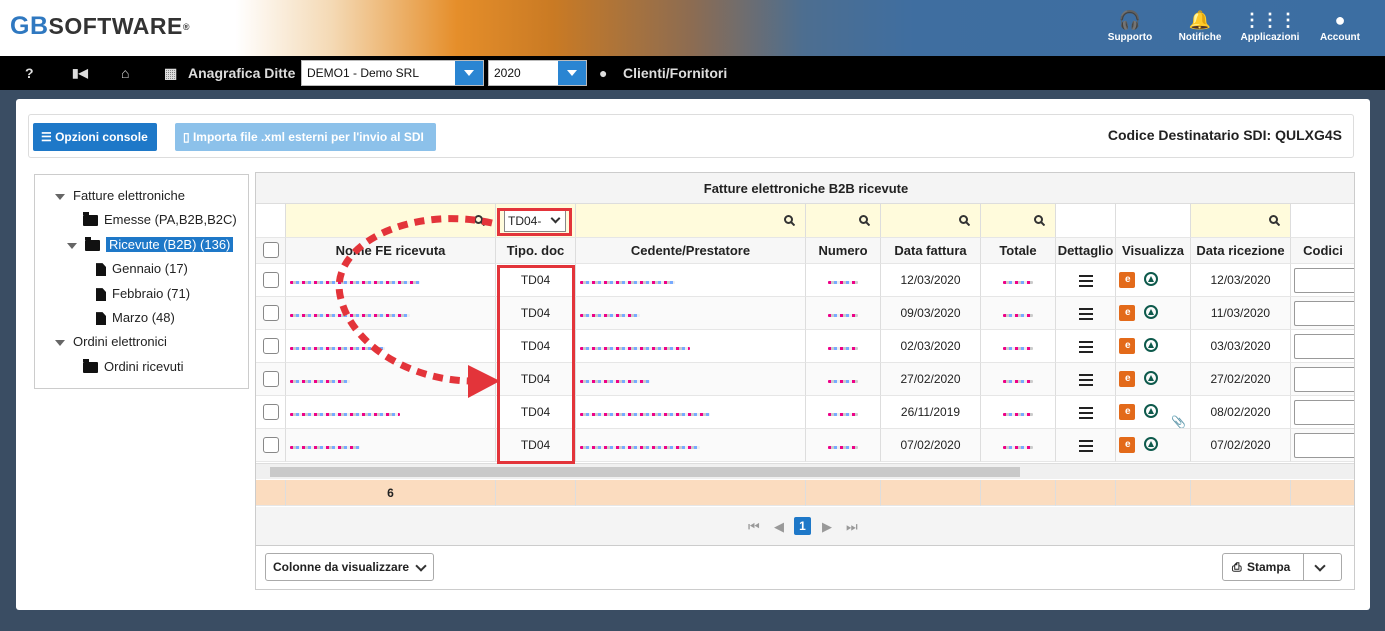  What do you see at coordinates (111, 342) in the screenshot?
I see `tree-ordini-elettronici: Ordini elettronici` at bounding box center [111, 342].